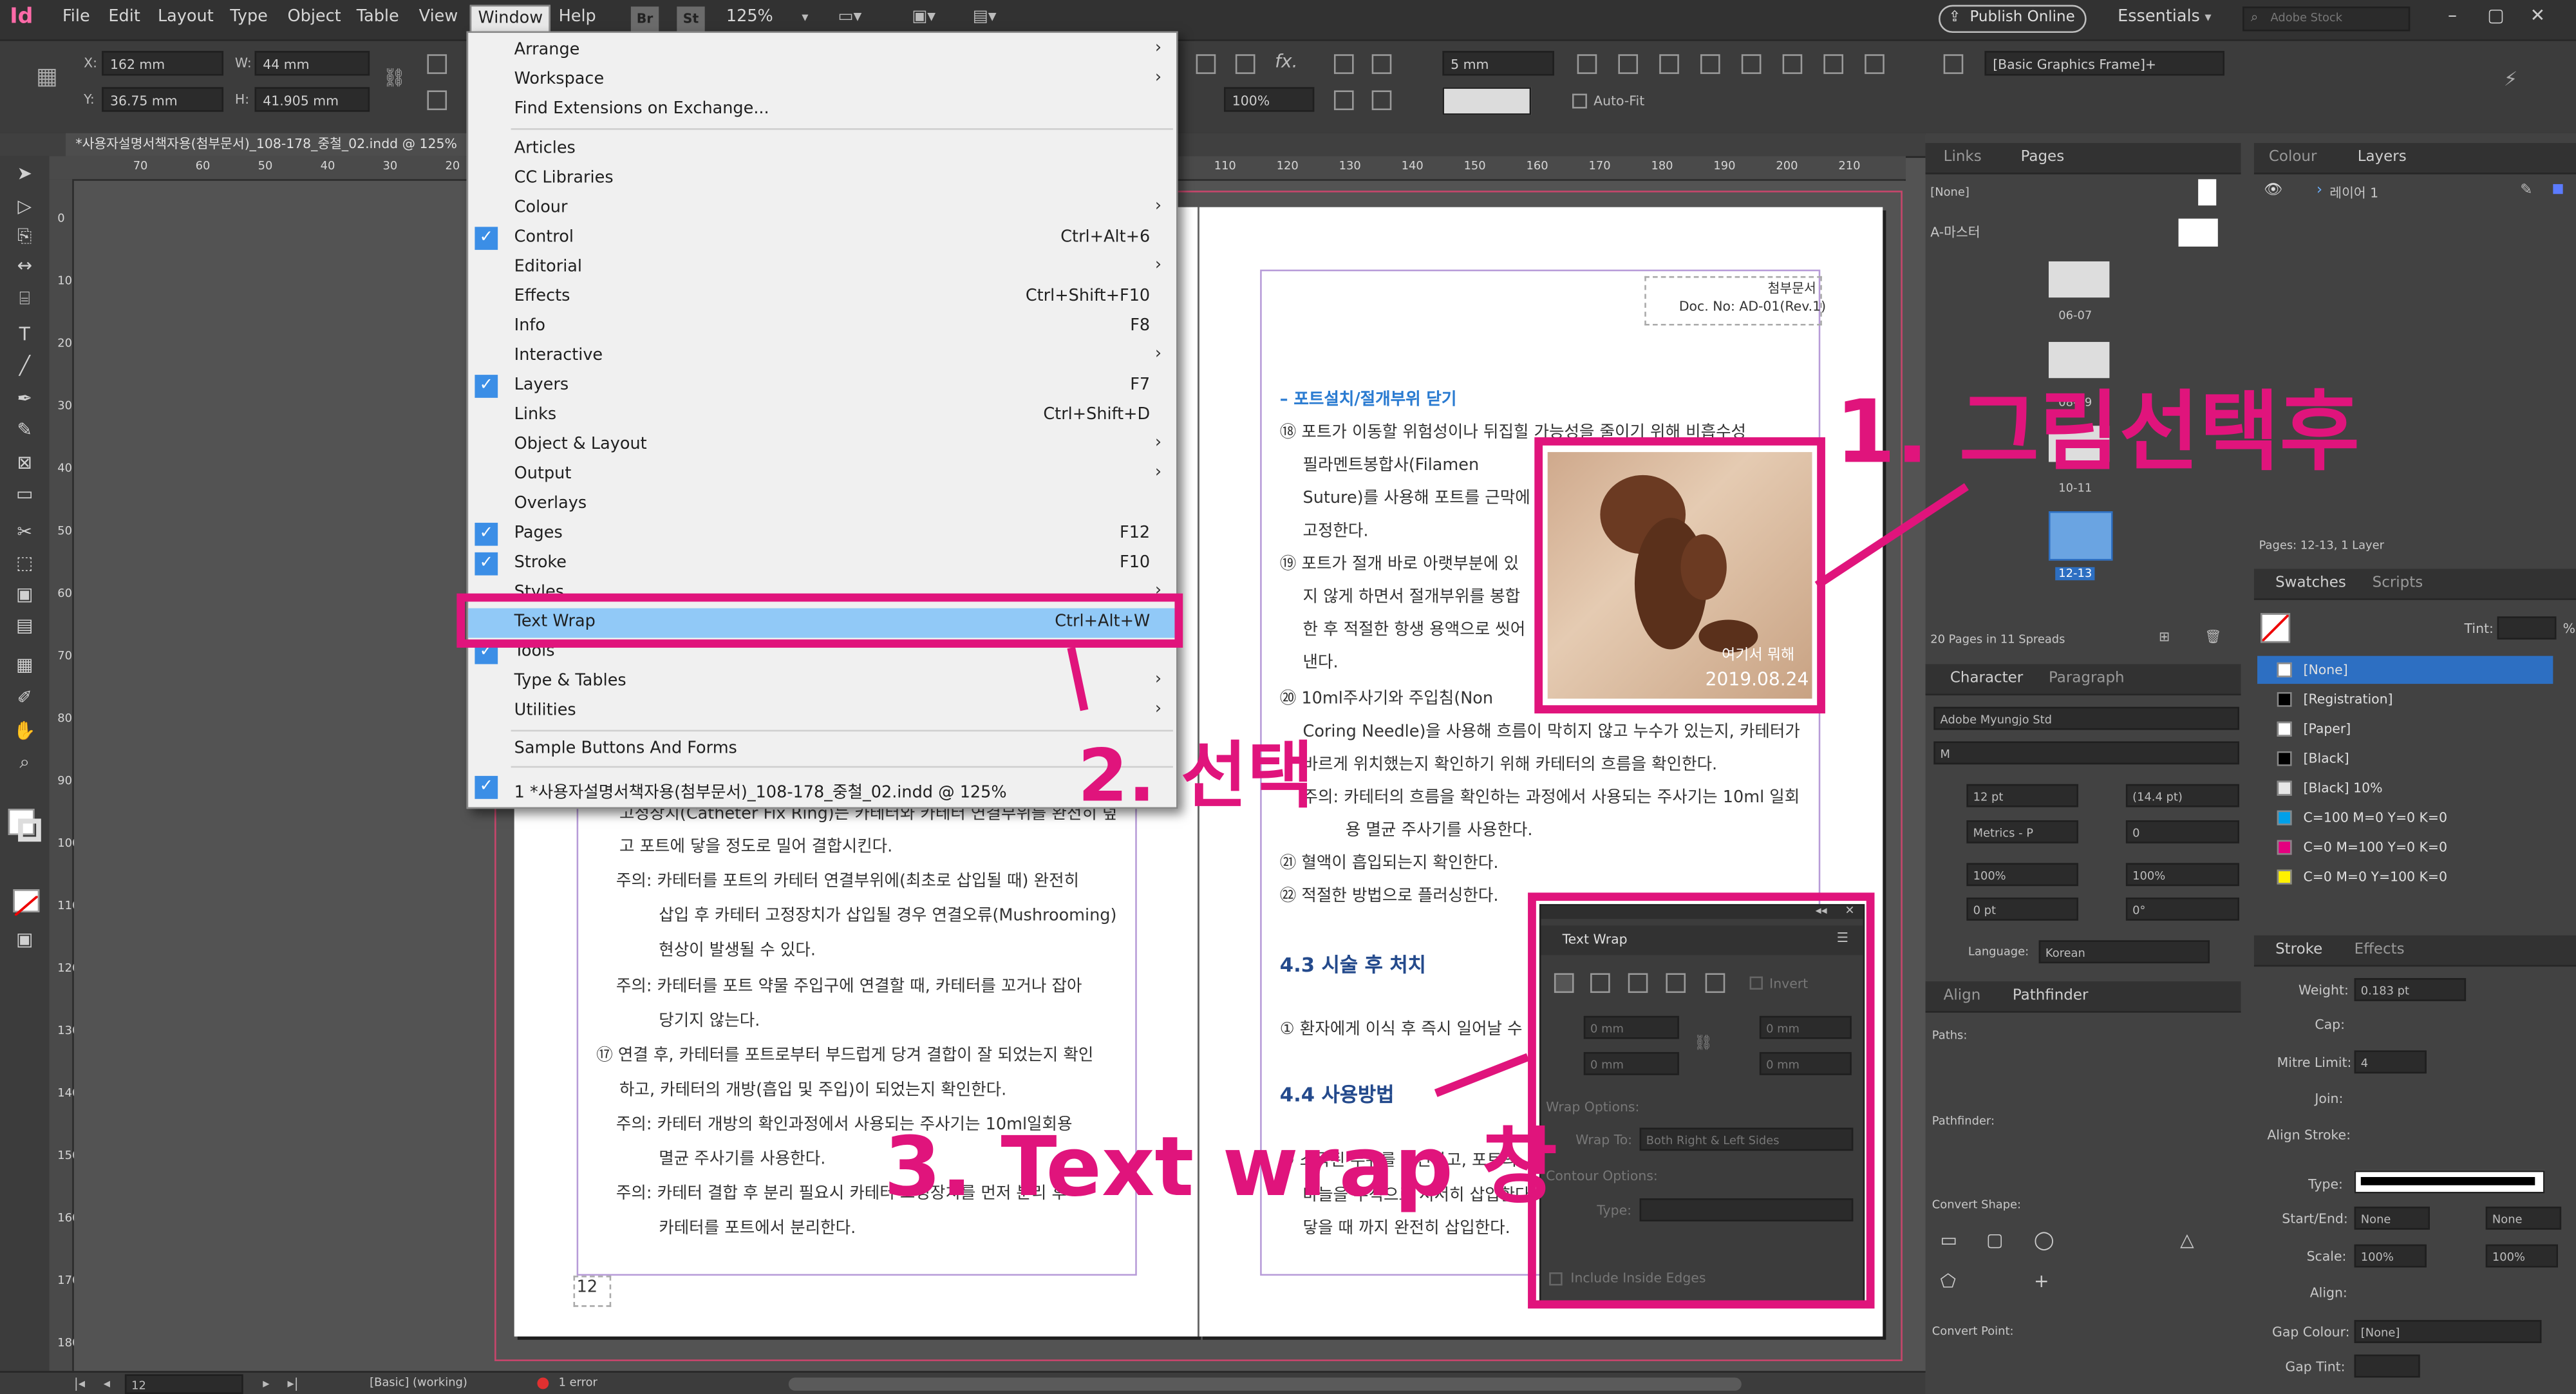 This screenshot has height=1394, width=2576. Describe the element at coordinates (1220, 1167) in the screenshot. I see `annotation-step-3: 3. Text wrap 창` at that location.